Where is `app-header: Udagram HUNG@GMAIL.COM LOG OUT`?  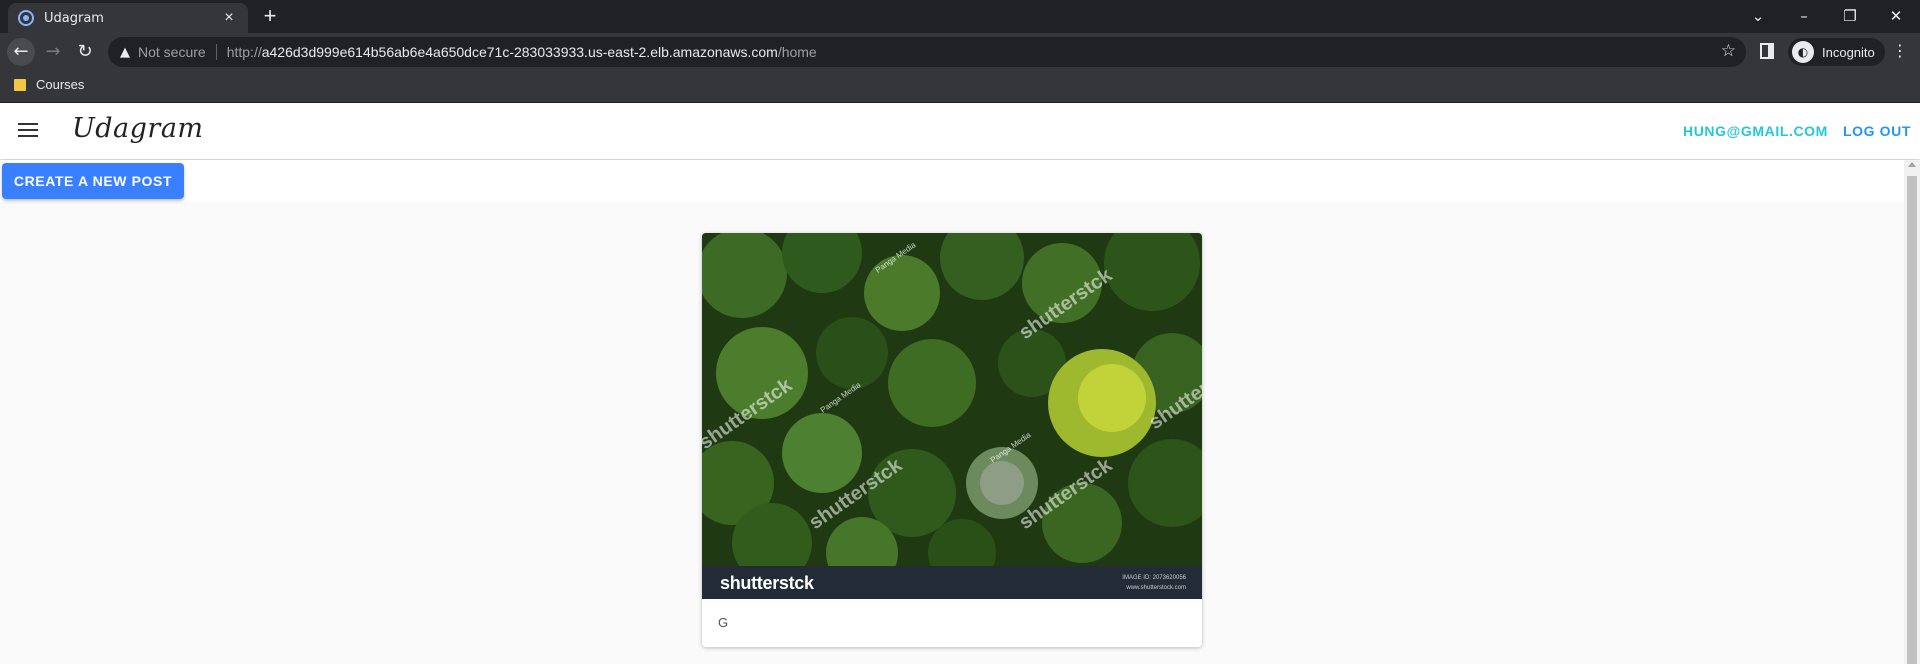 app-header: Udagram HUNG@GMAIL.COM LOG OUT is located at coordinates (960, 131).